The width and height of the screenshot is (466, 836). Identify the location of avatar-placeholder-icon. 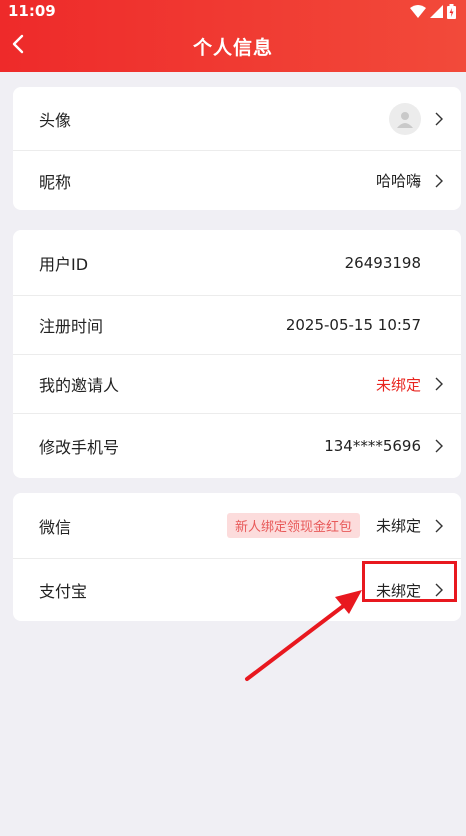
(405, 119).